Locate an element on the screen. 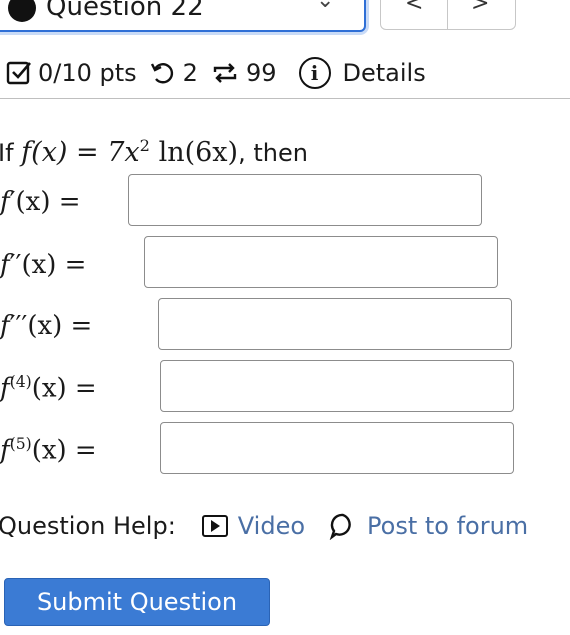 The width and height of the screenshot is (570, 635). divider is located at coordinates (285, 98).